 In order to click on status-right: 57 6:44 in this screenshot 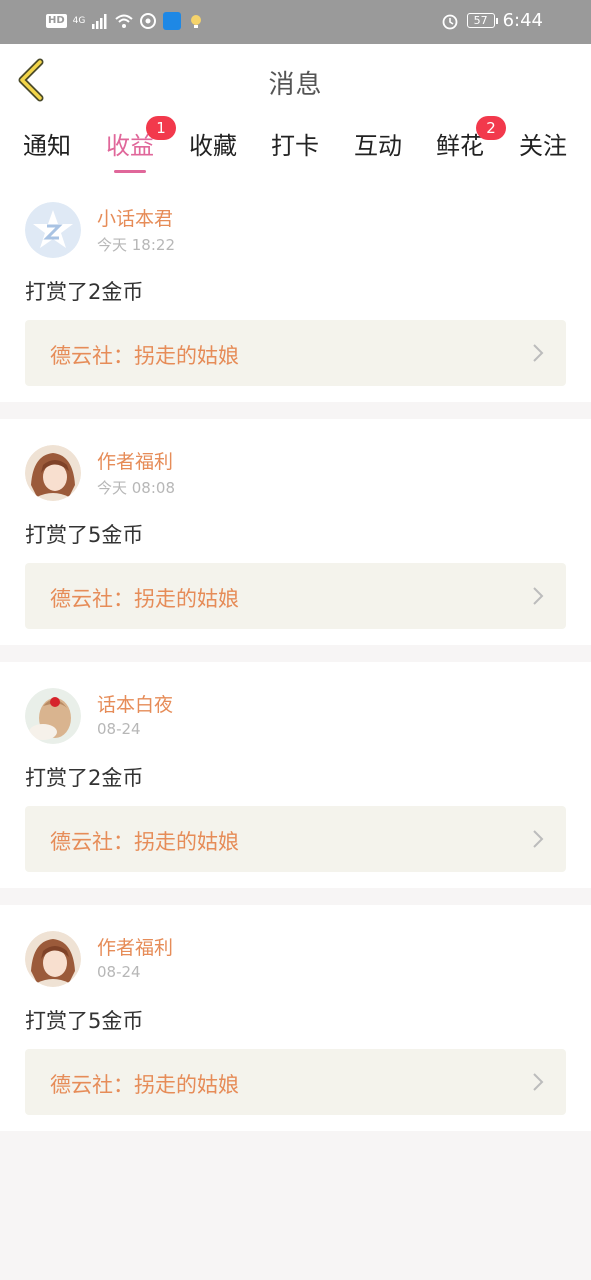, I will do `click(492, 20)`.